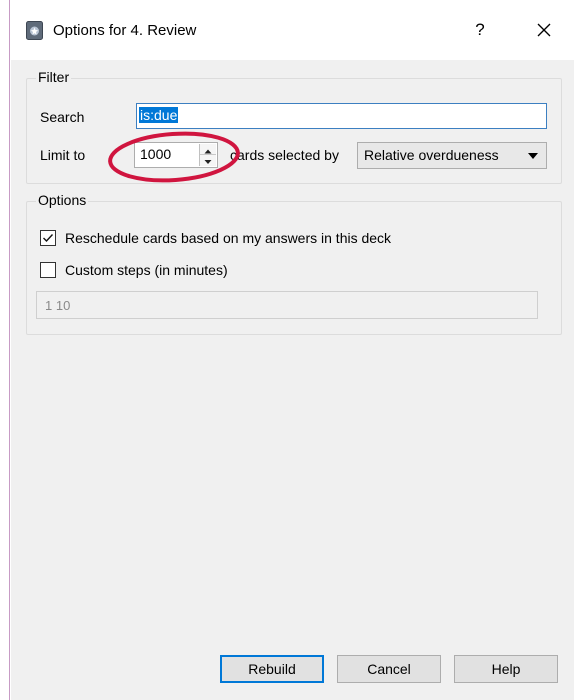 This screenshot has height=700, width=575. What do you see at coordinates (272, 669) in the screenshot?
I see `rebuild-button: Rebuild` at bounding box center [272, 669].